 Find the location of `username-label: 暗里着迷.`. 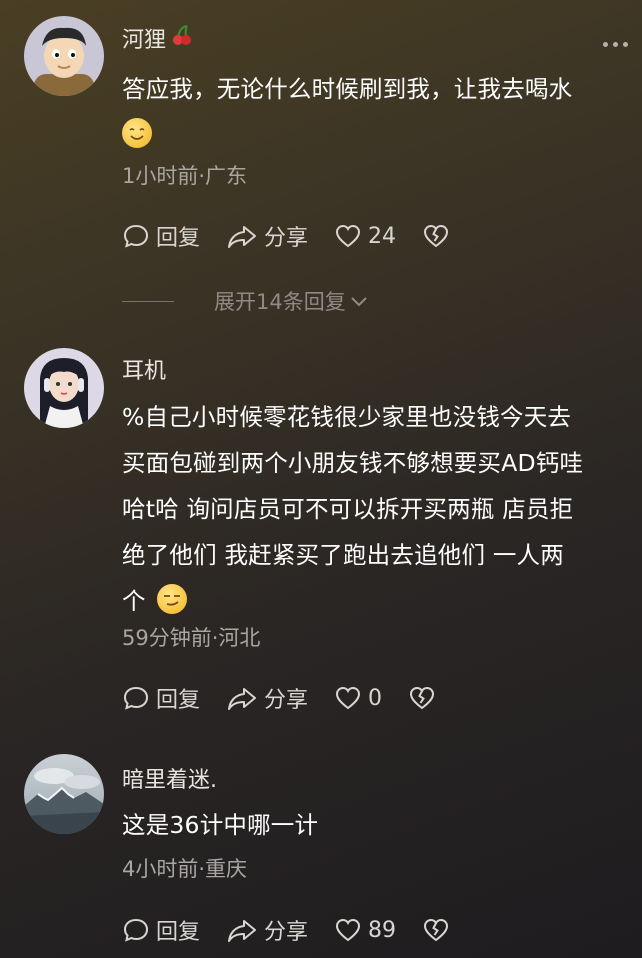

username-label: 暗里着迷. is located at coordinates (169, 780).